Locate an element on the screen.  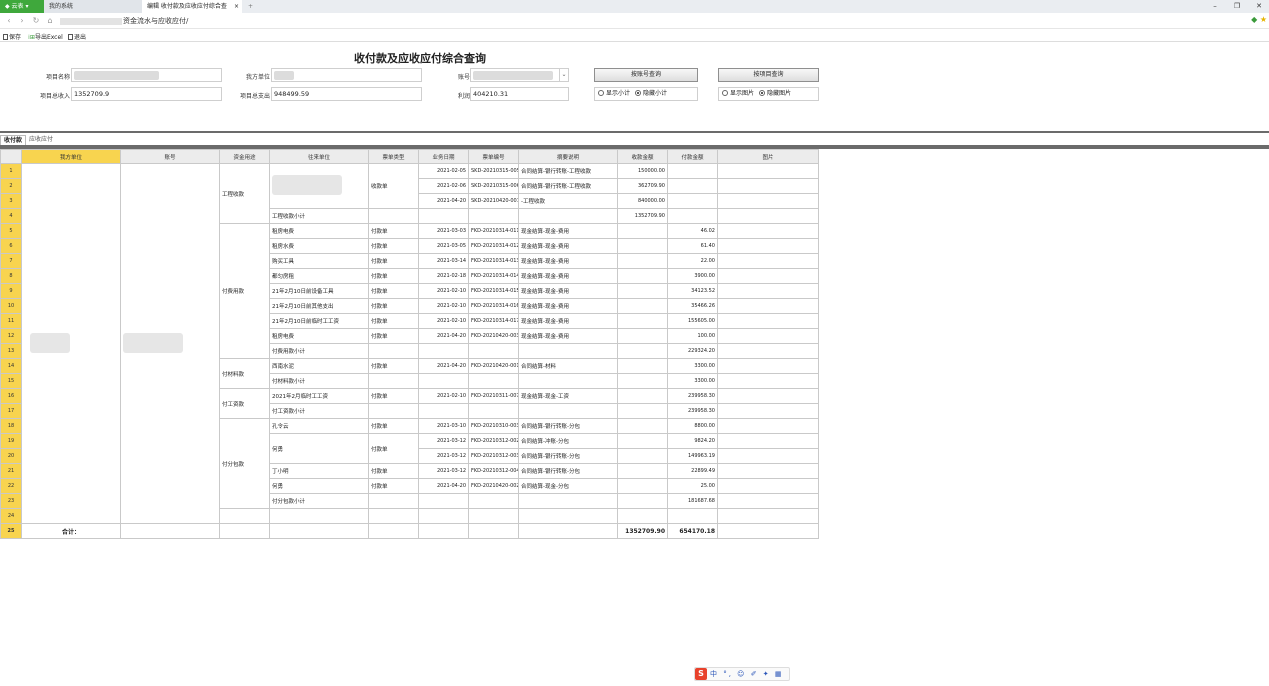
doc-no-cell: FKD-20210314-016 is located at coordinates (493, 306).